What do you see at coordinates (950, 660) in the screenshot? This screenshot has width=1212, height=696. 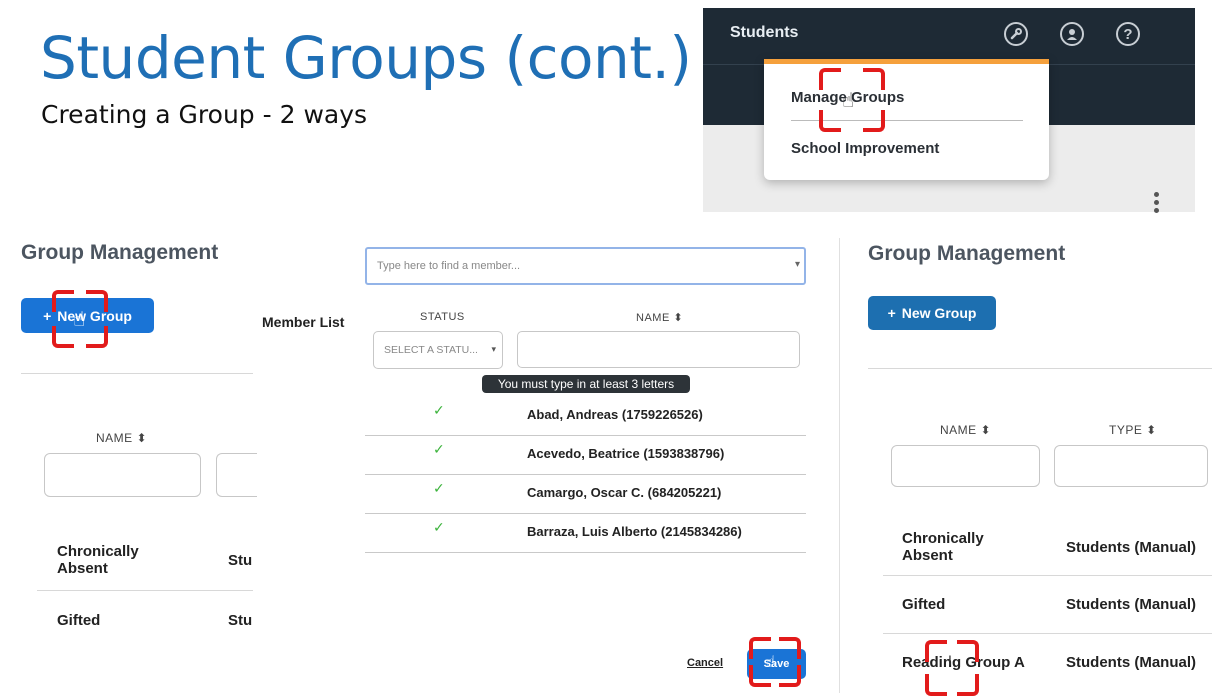 I see `text-cursor-icon: I` at bounding box center [950, 660].